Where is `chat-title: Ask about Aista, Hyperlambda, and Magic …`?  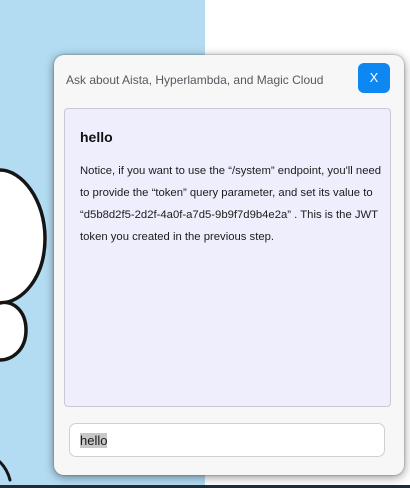 chat-title: Ask about Aista, Hyperlambda, and Magic … is located at coordinates (195, 80).